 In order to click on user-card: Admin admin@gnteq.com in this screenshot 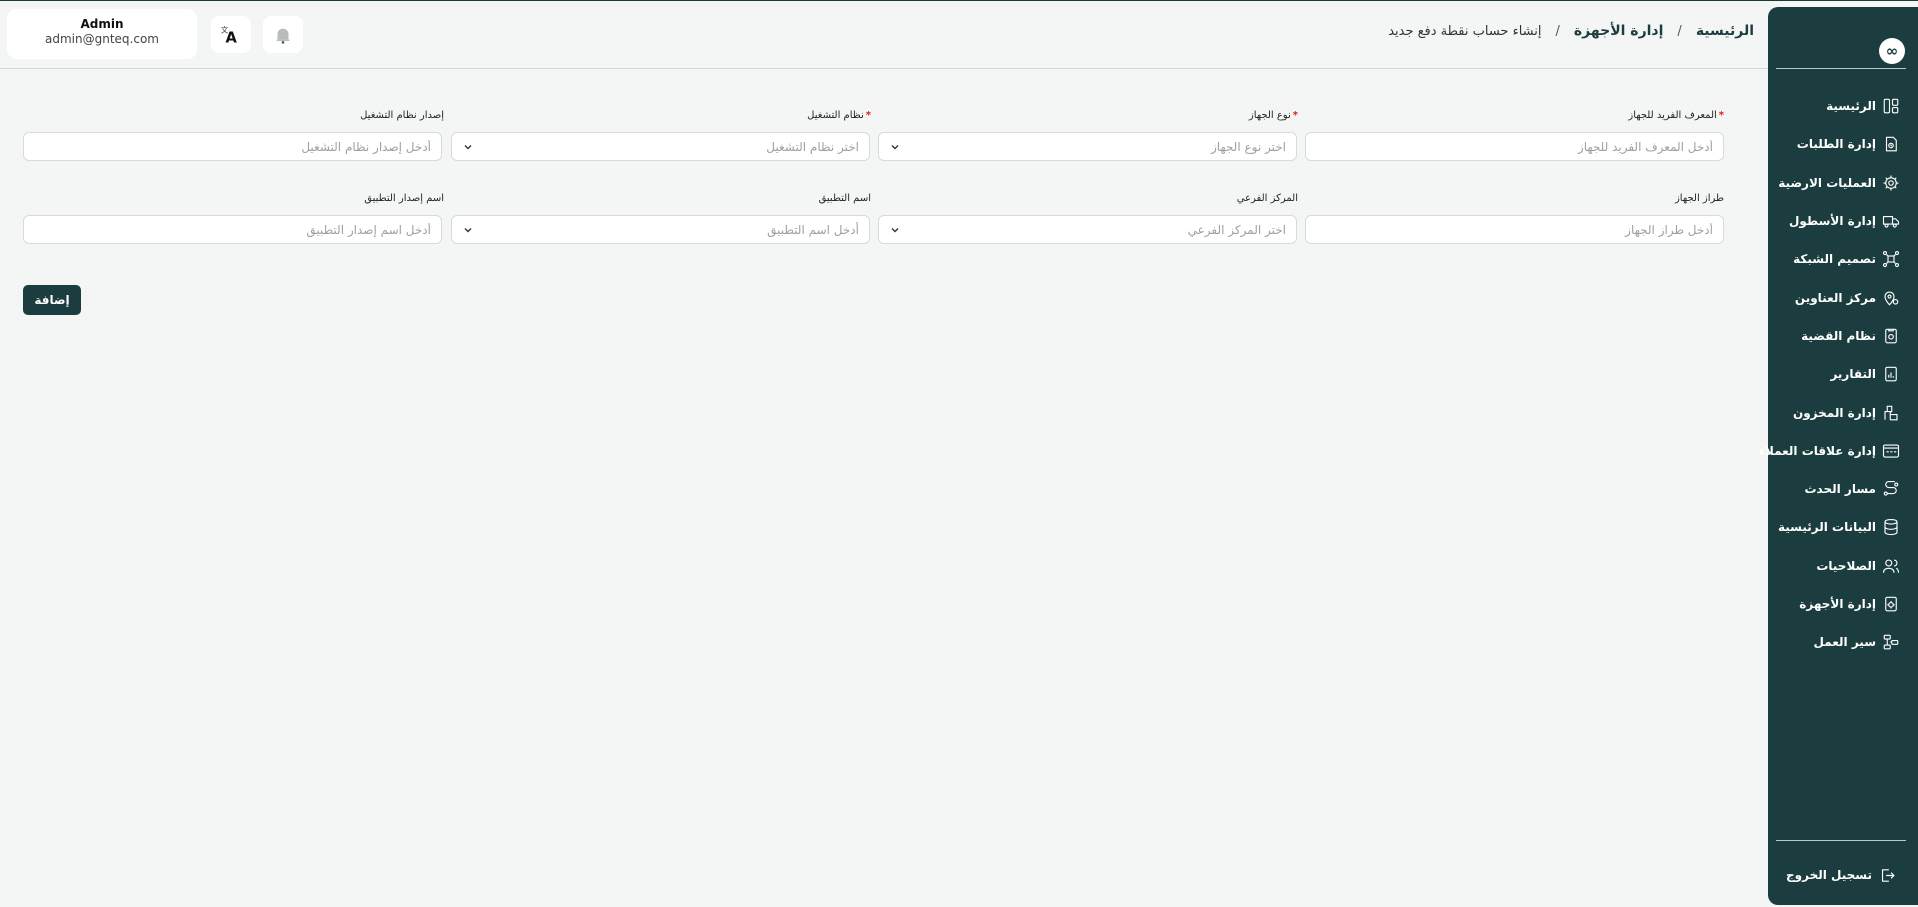, I will do `click(102, 34)`.